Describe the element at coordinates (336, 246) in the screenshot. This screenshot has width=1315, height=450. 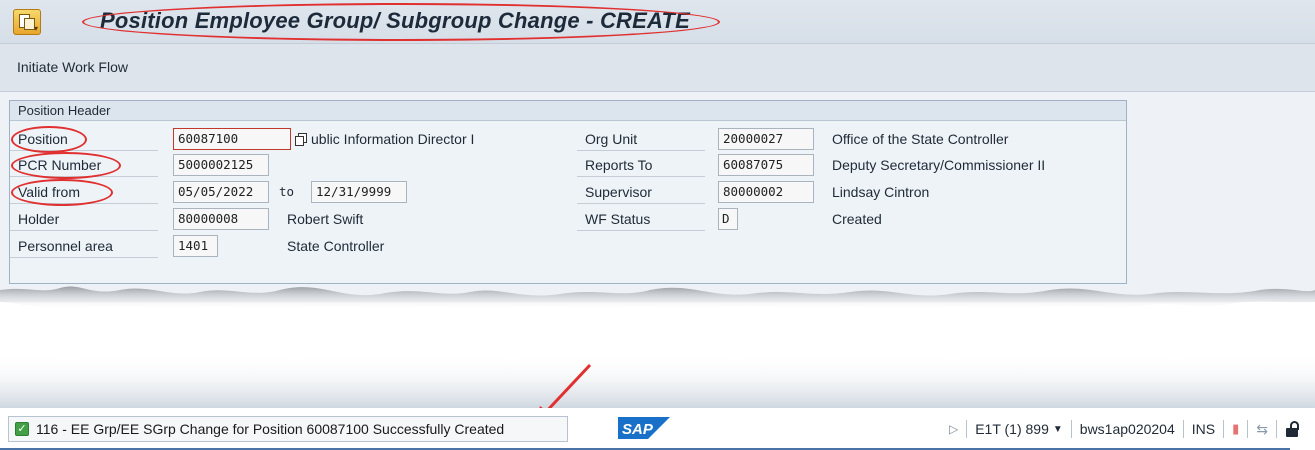
I see `personnel-area-description: State Controller` at that location.